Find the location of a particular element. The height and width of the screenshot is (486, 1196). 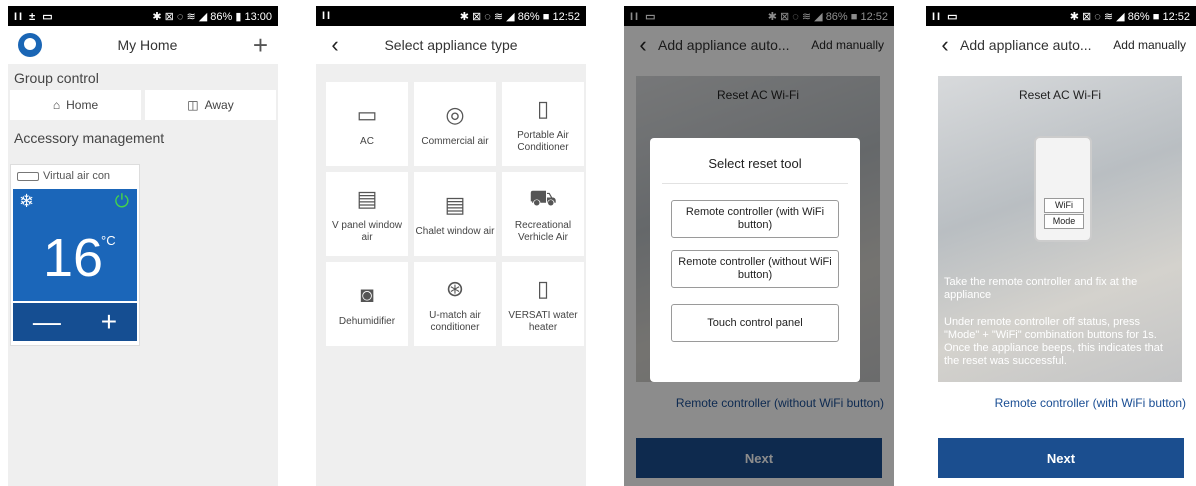

next-button: Next is located at coordinates (1061, 458).